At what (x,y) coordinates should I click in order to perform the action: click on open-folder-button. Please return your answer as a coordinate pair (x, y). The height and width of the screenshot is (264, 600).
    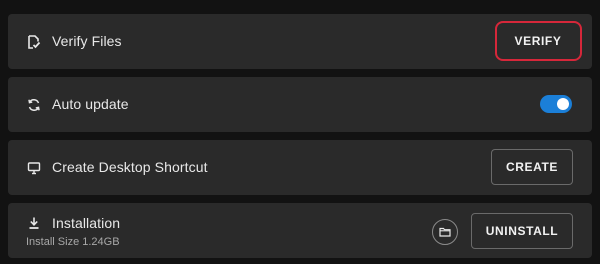
    Looking at the image, I should click on (445, 232).